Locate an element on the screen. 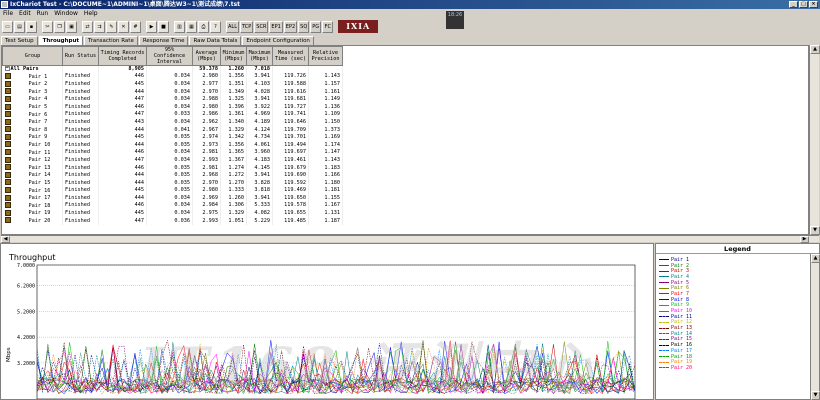  legend-scroll-down-icon: ▼ is located at coordinates (815, 395).